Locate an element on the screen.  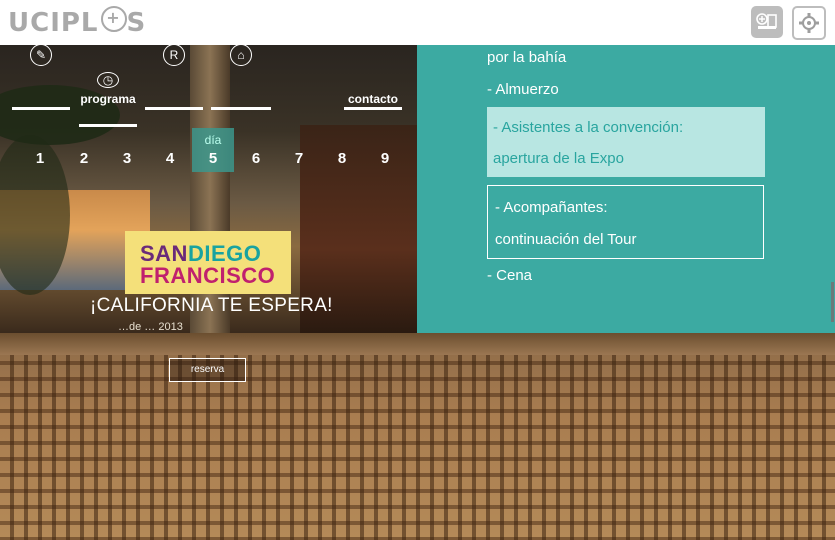
outlined-line-2: continuación del Tour is located at coordinates (566, 239).